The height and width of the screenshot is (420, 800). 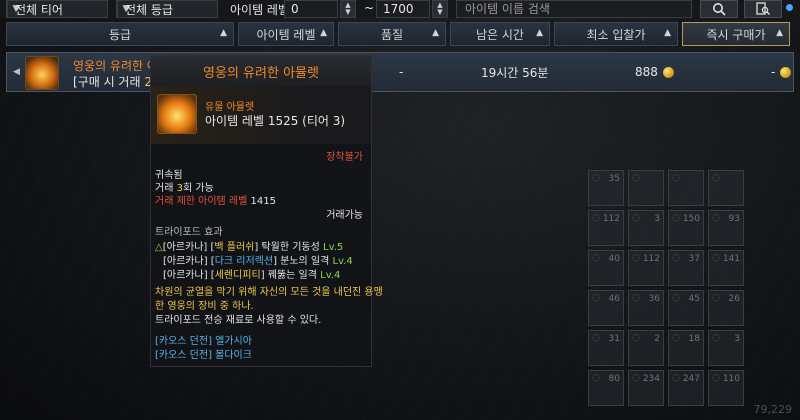 What do you see at coordinates (719, 9) in the screenshot?
I see `search-button` at bounding box center [719, 9].